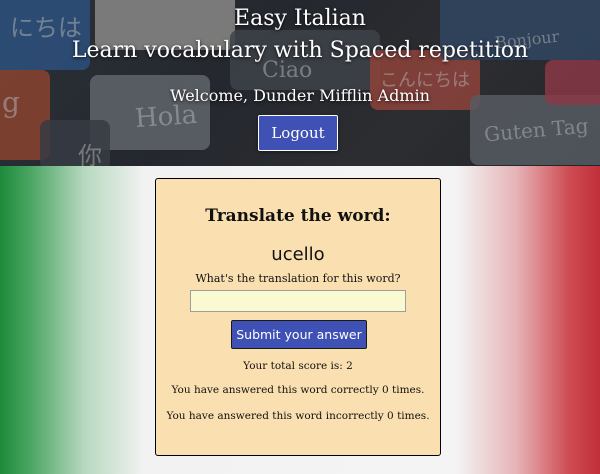 The width and height of the screenshot is (600, 474). I want to click on answer-input, so click(298, 301).